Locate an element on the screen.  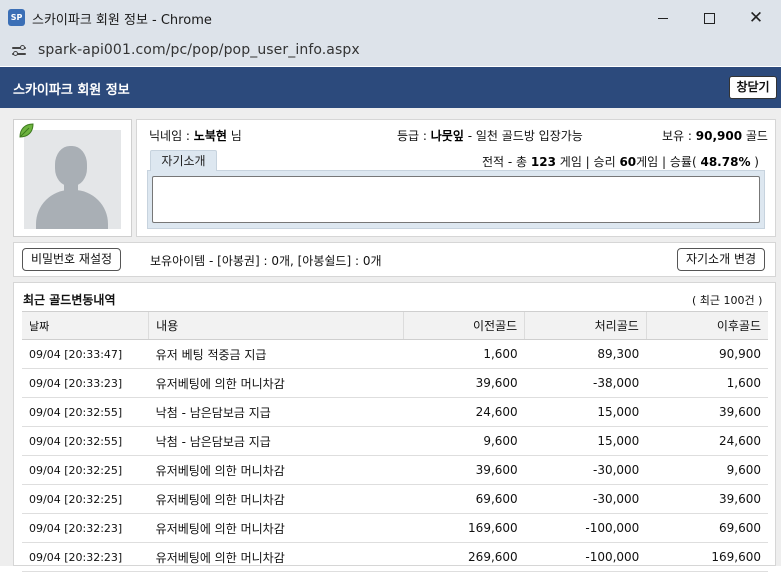
minimize-button is located at coordinates (663, 18).